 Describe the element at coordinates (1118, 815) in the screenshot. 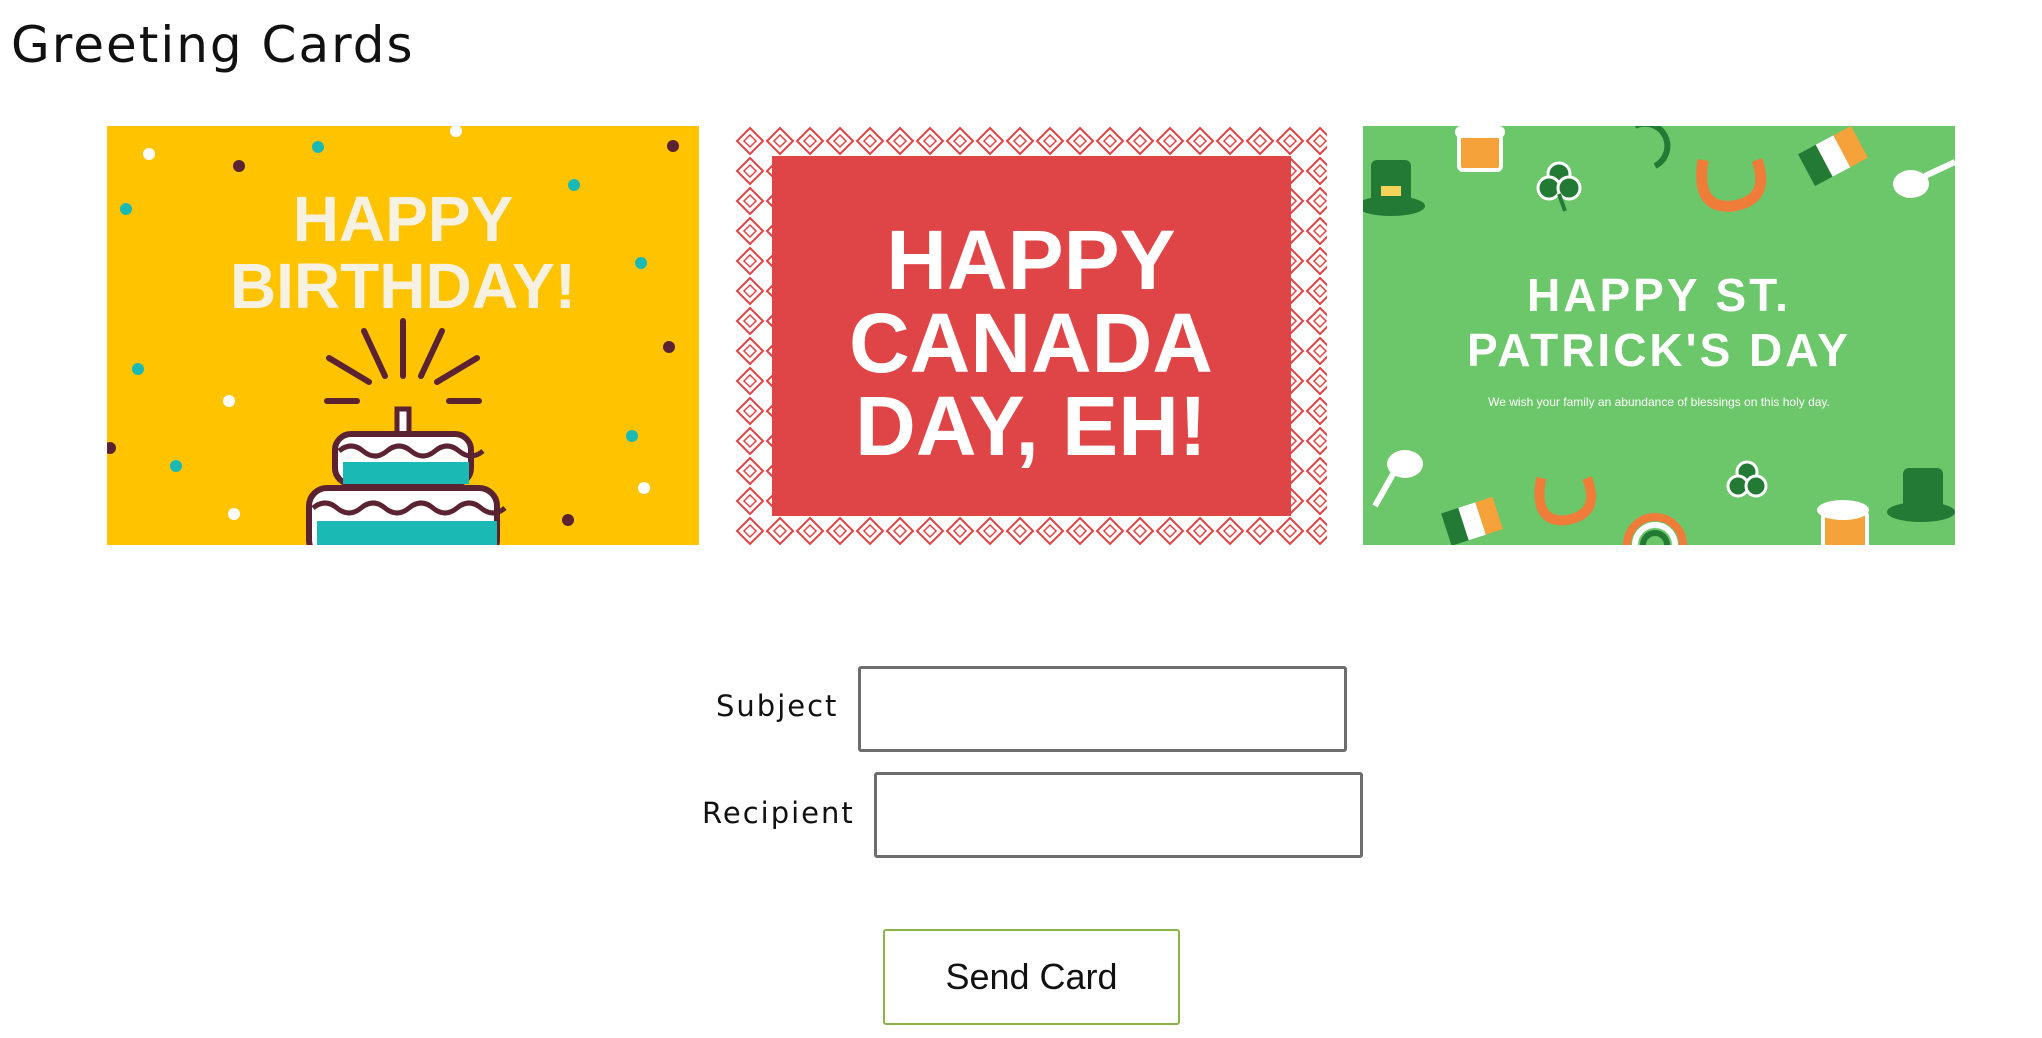

I see `recipient-input` at that location.